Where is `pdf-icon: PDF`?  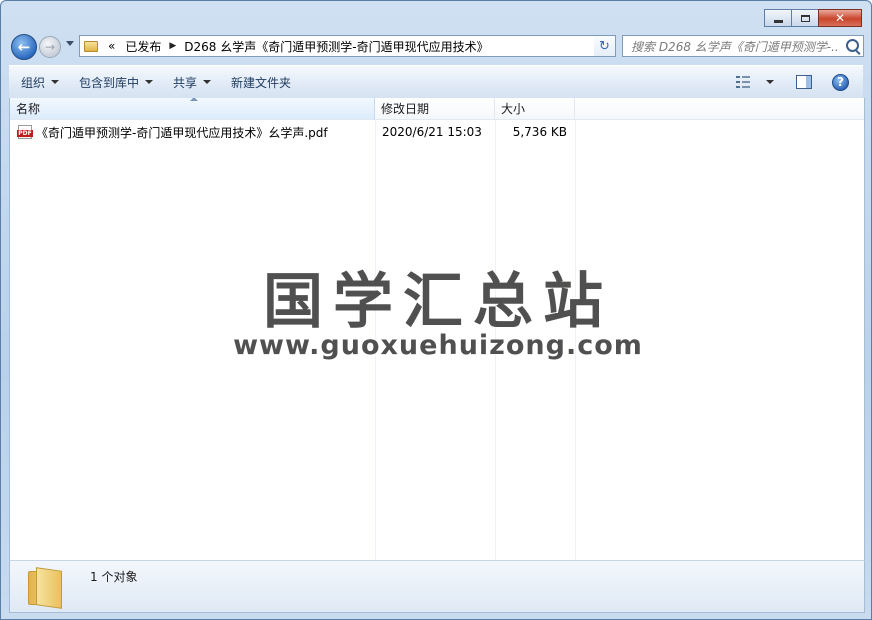 pdf-icon: PDF is located at coordinates (25, 132).